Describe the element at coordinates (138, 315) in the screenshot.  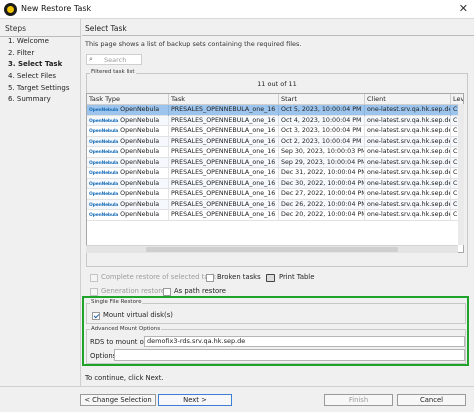
I see `mount-virtual-disks-label: Mount virtual disk(s)` at that location.